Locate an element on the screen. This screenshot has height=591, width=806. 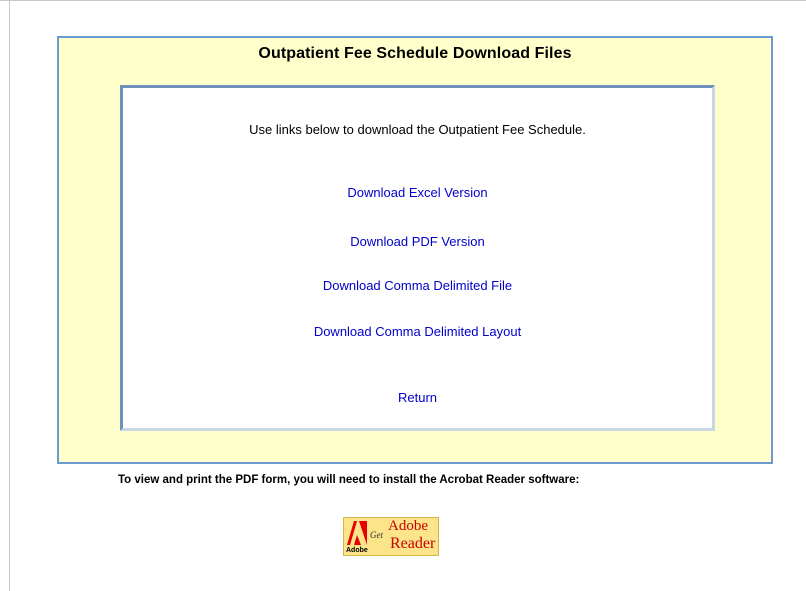
download-comma-layout-label: Download Comma Delimited Layout is located at coordinates (417, 331).